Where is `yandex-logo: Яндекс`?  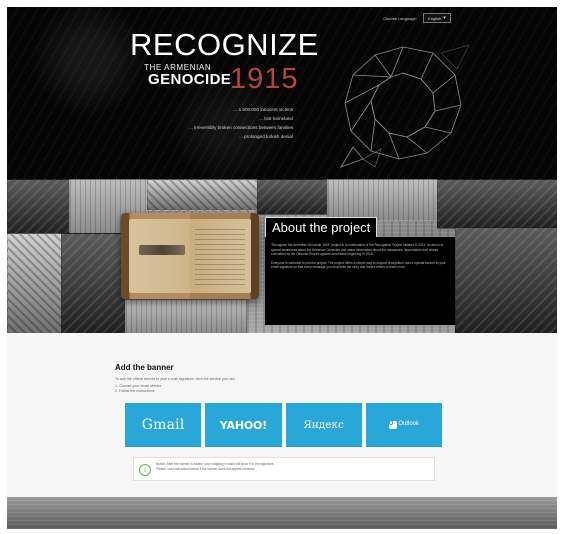 yandex-logo: Яндекс is located at coordinates (323, 425).